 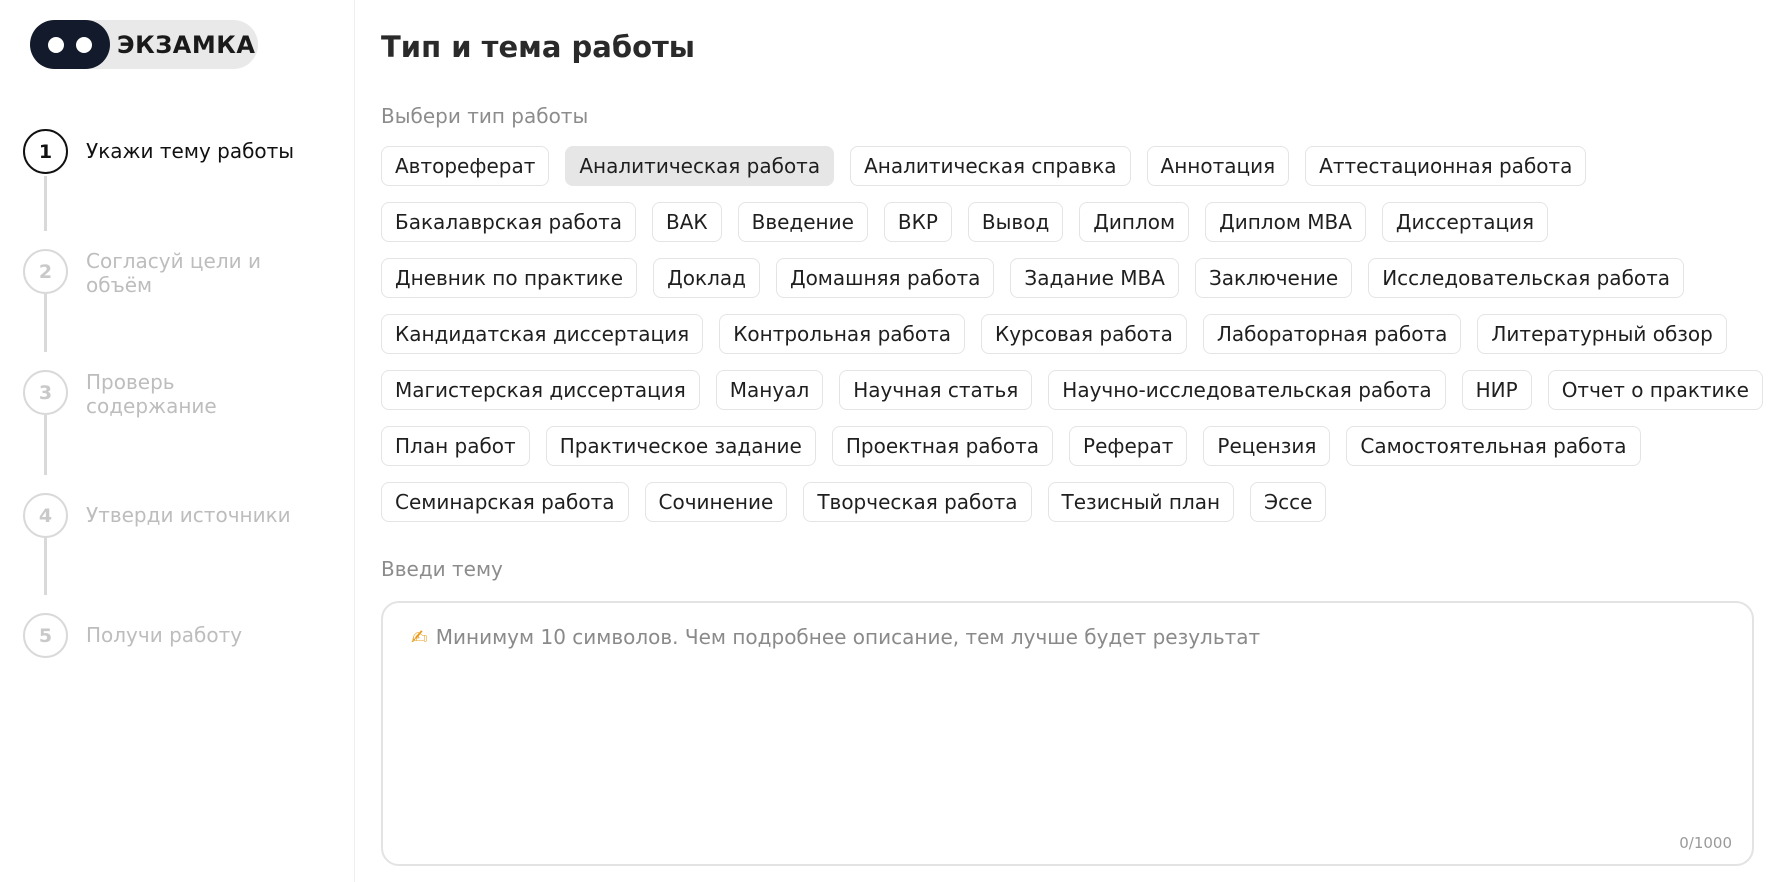 What do you see at coordinates (1273, 278) in the screenshot?
I see `work-type-chip: Заключение` at bounding box center [1273, 278].